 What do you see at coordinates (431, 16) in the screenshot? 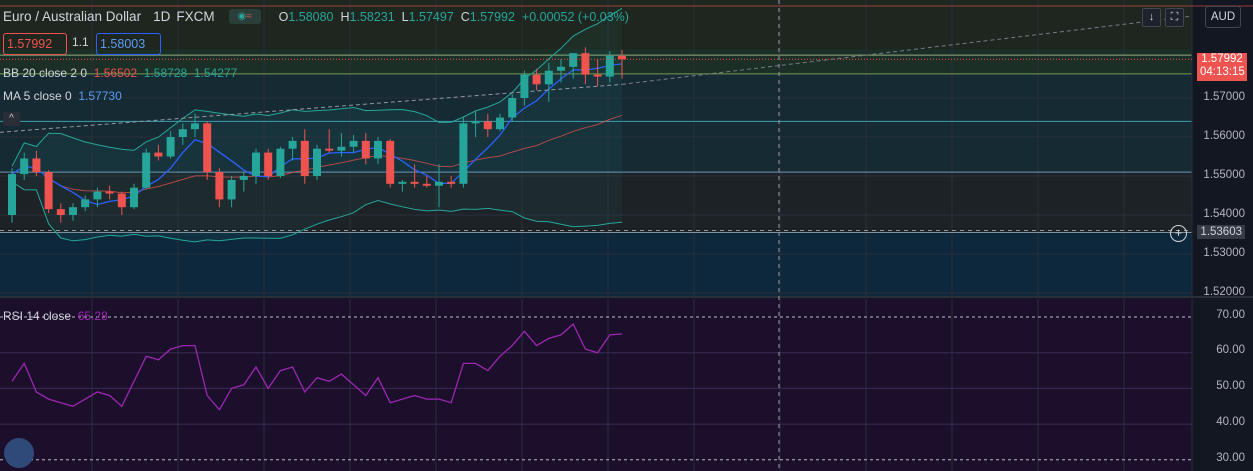
I see `low-value: 1.57497` at bounding box center [431, 16].